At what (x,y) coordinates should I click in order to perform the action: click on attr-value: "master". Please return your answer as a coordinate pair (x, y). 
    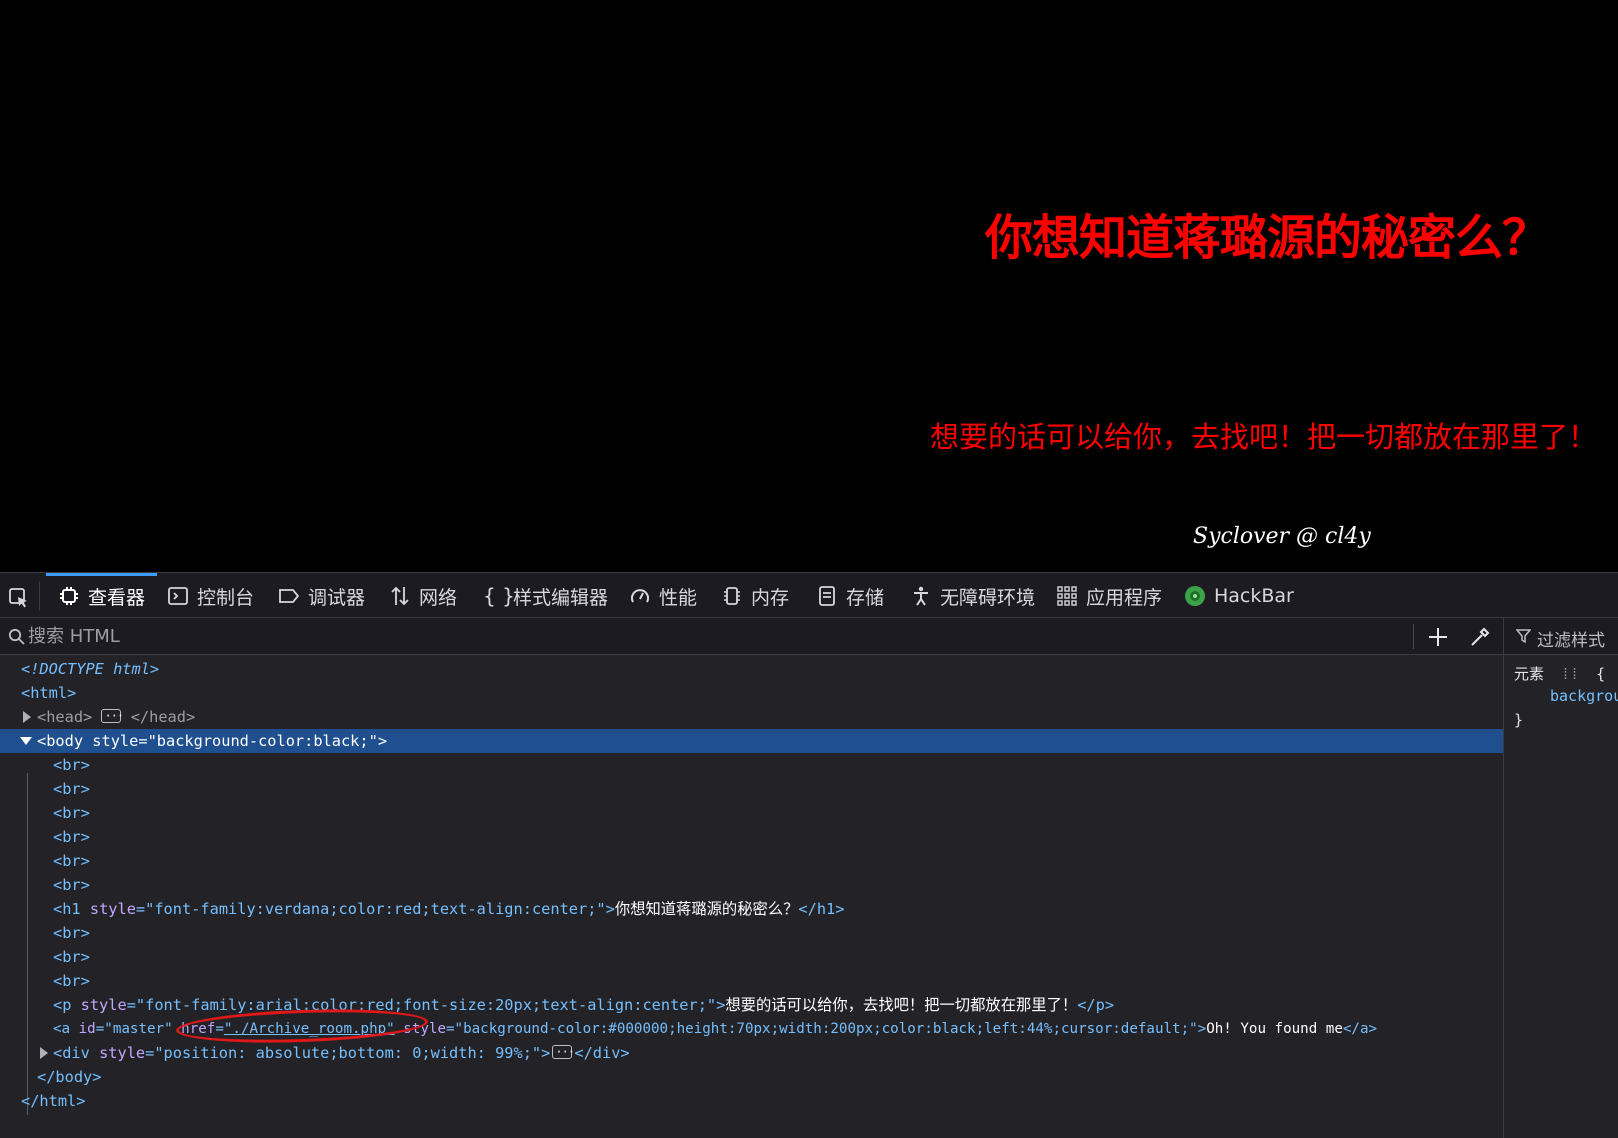
    Looking at the image, I should click on (138, 1029).